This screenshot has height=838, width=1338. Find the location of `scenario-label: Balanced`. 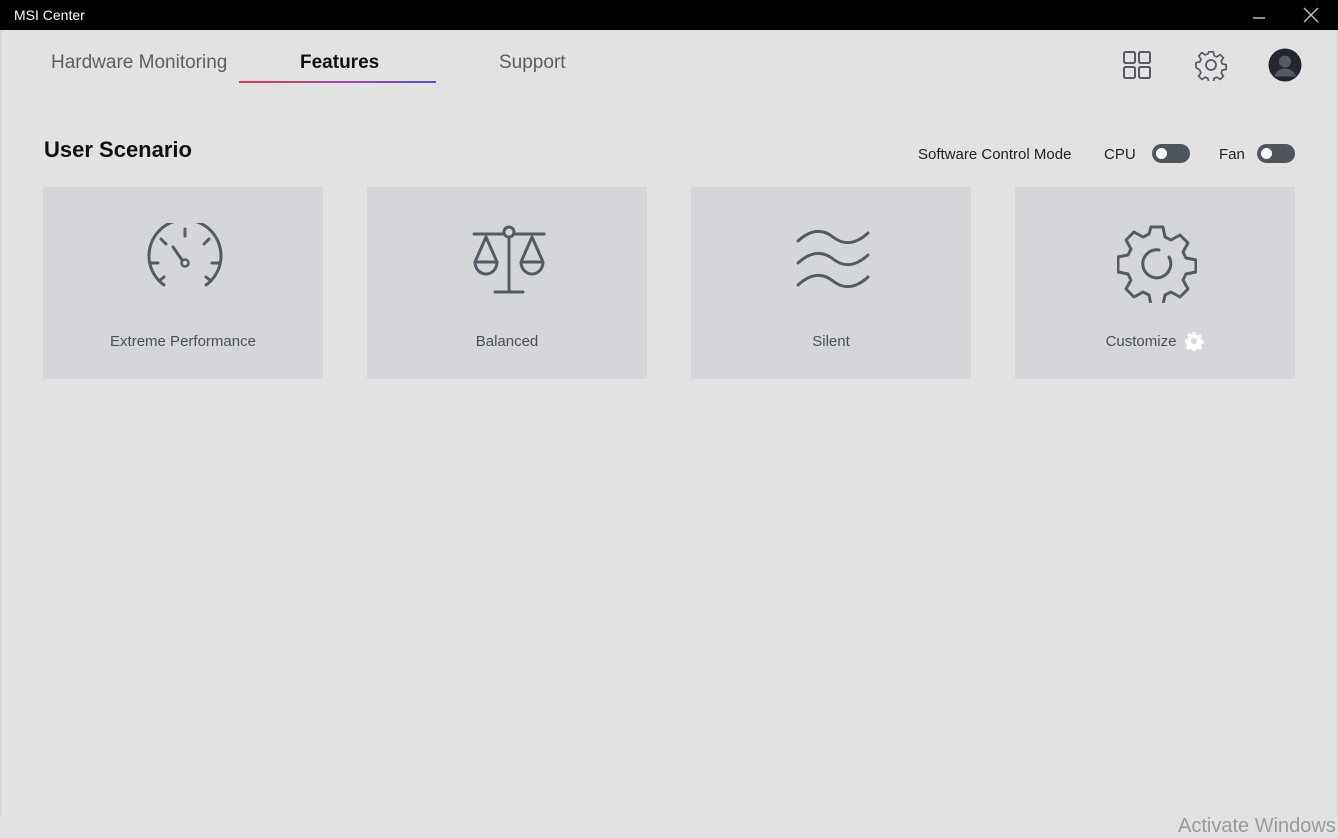

scenario-label: Balanced is located at coordinates (507, 341).